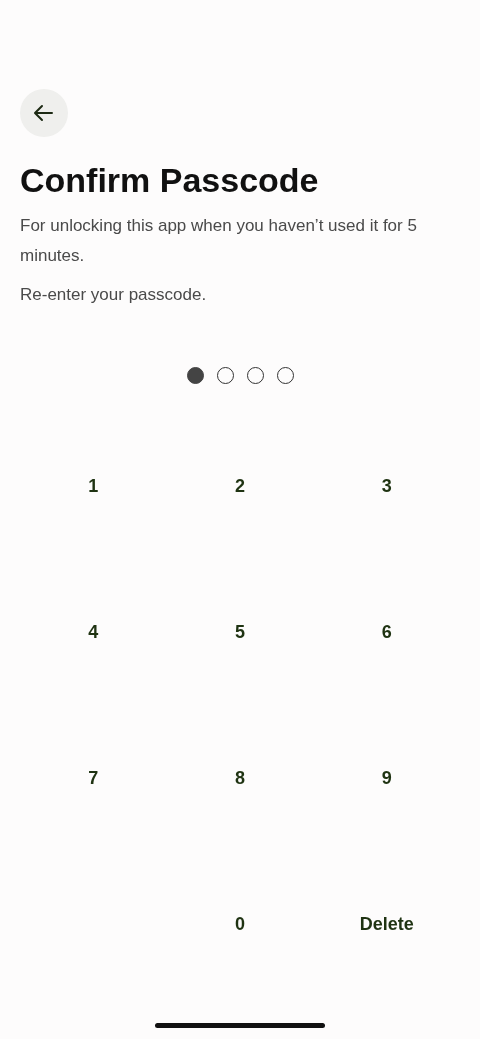 The width and height of the screenshot is (480, 1039). Describe the element at coordinates (93, 778) in the screenshot. I see `keypad-key: 7` at that location.